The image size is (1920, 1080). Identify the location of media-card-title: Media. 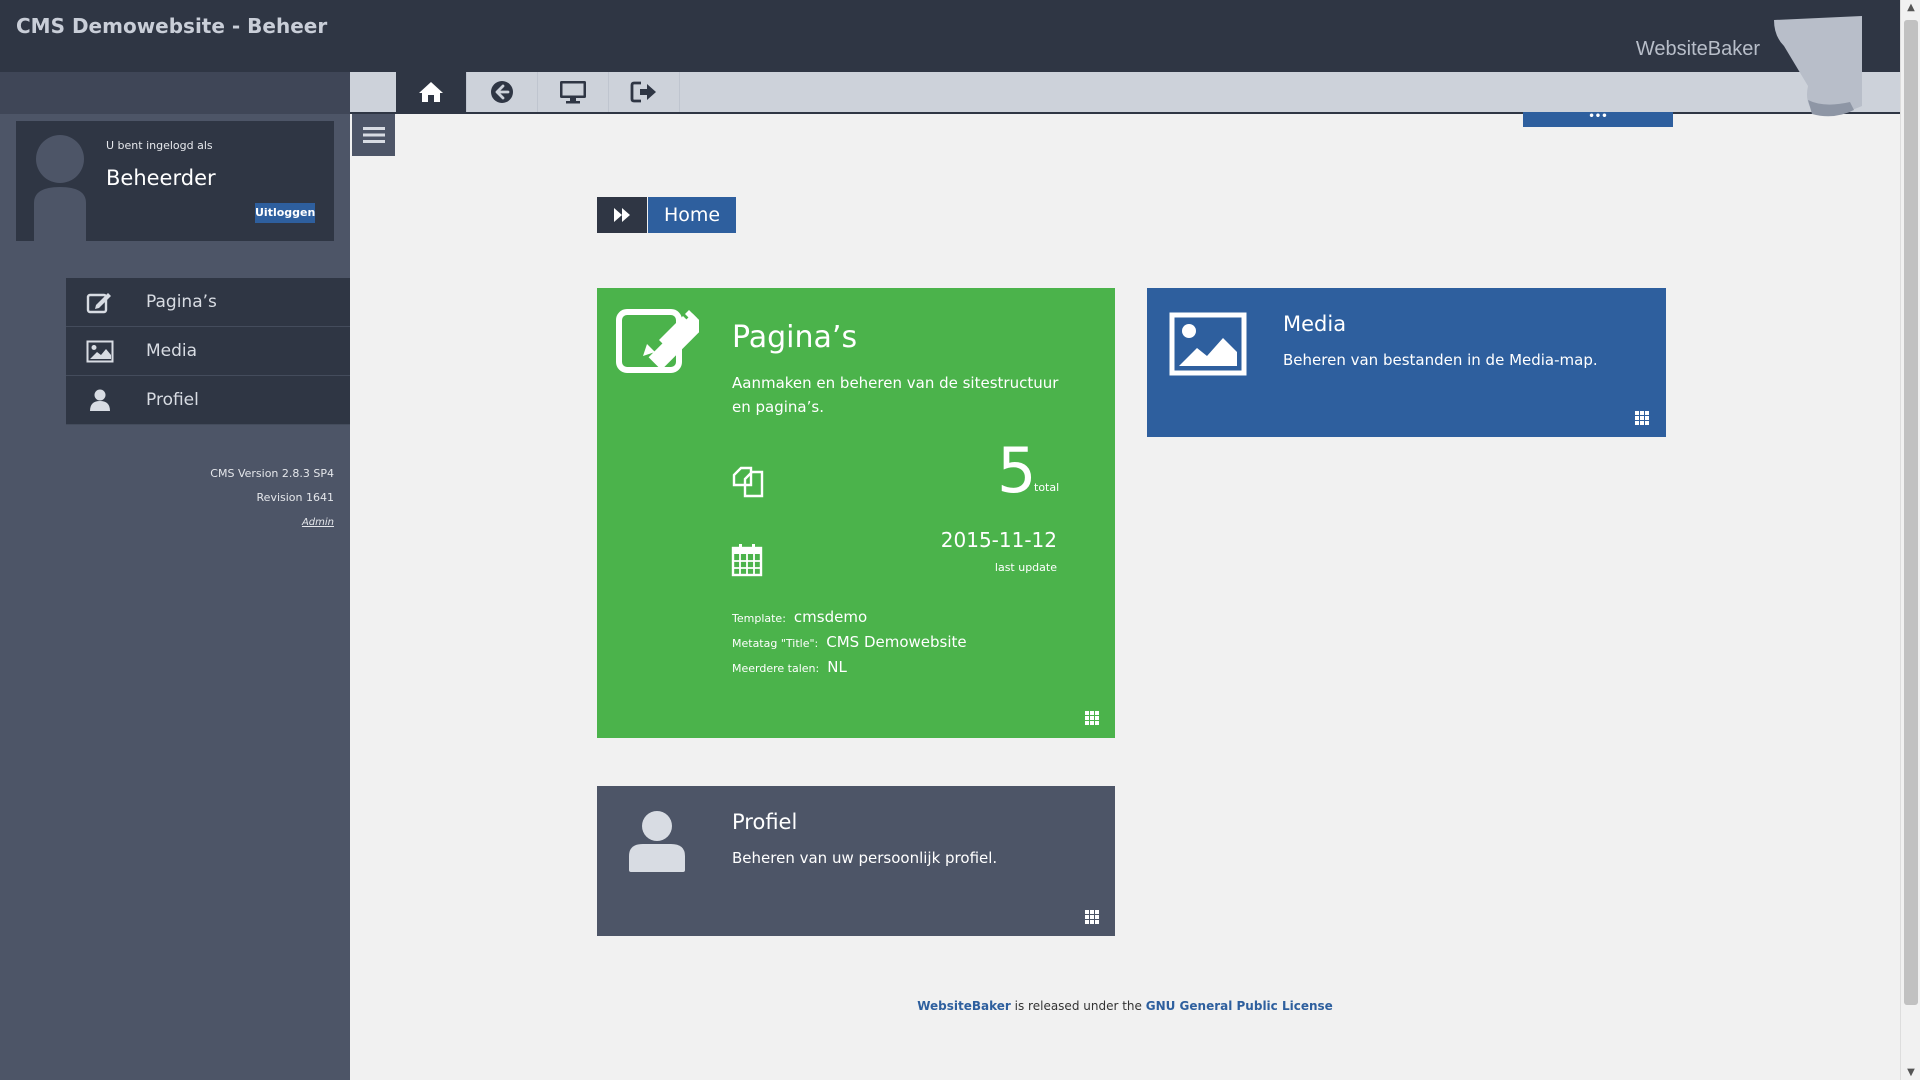
(1315, 324).